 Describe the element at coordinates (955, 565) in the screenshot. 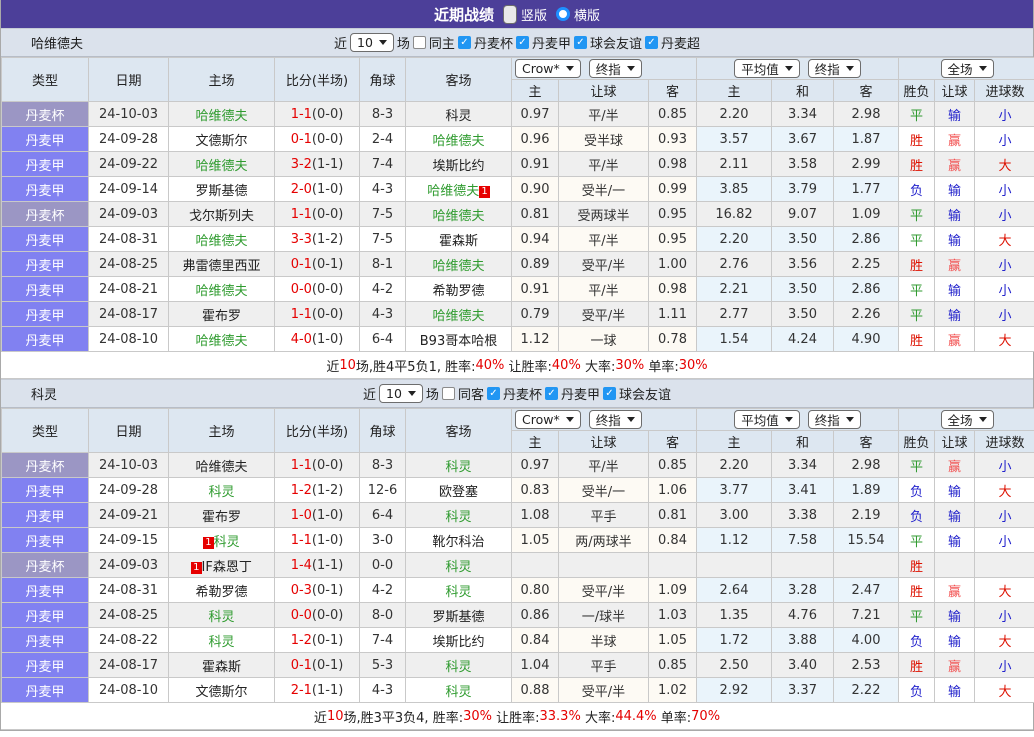

I see `handicap-result-cell` at that location.